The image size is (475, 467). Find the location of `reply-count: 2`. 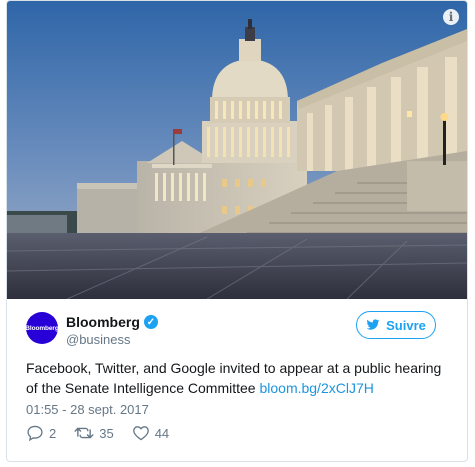

reply-count: 2 is located at coordinates (53, 433).